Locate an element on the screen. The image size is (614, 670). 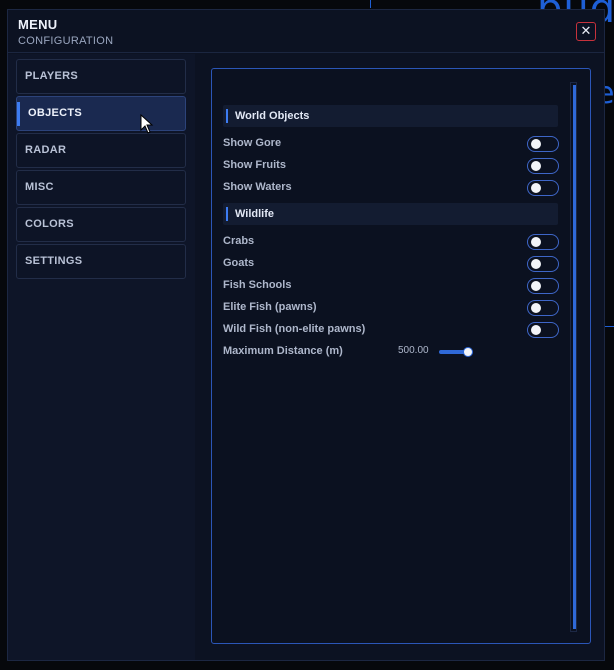
setting-label: Show Waters is located at coordinates (257, 187).